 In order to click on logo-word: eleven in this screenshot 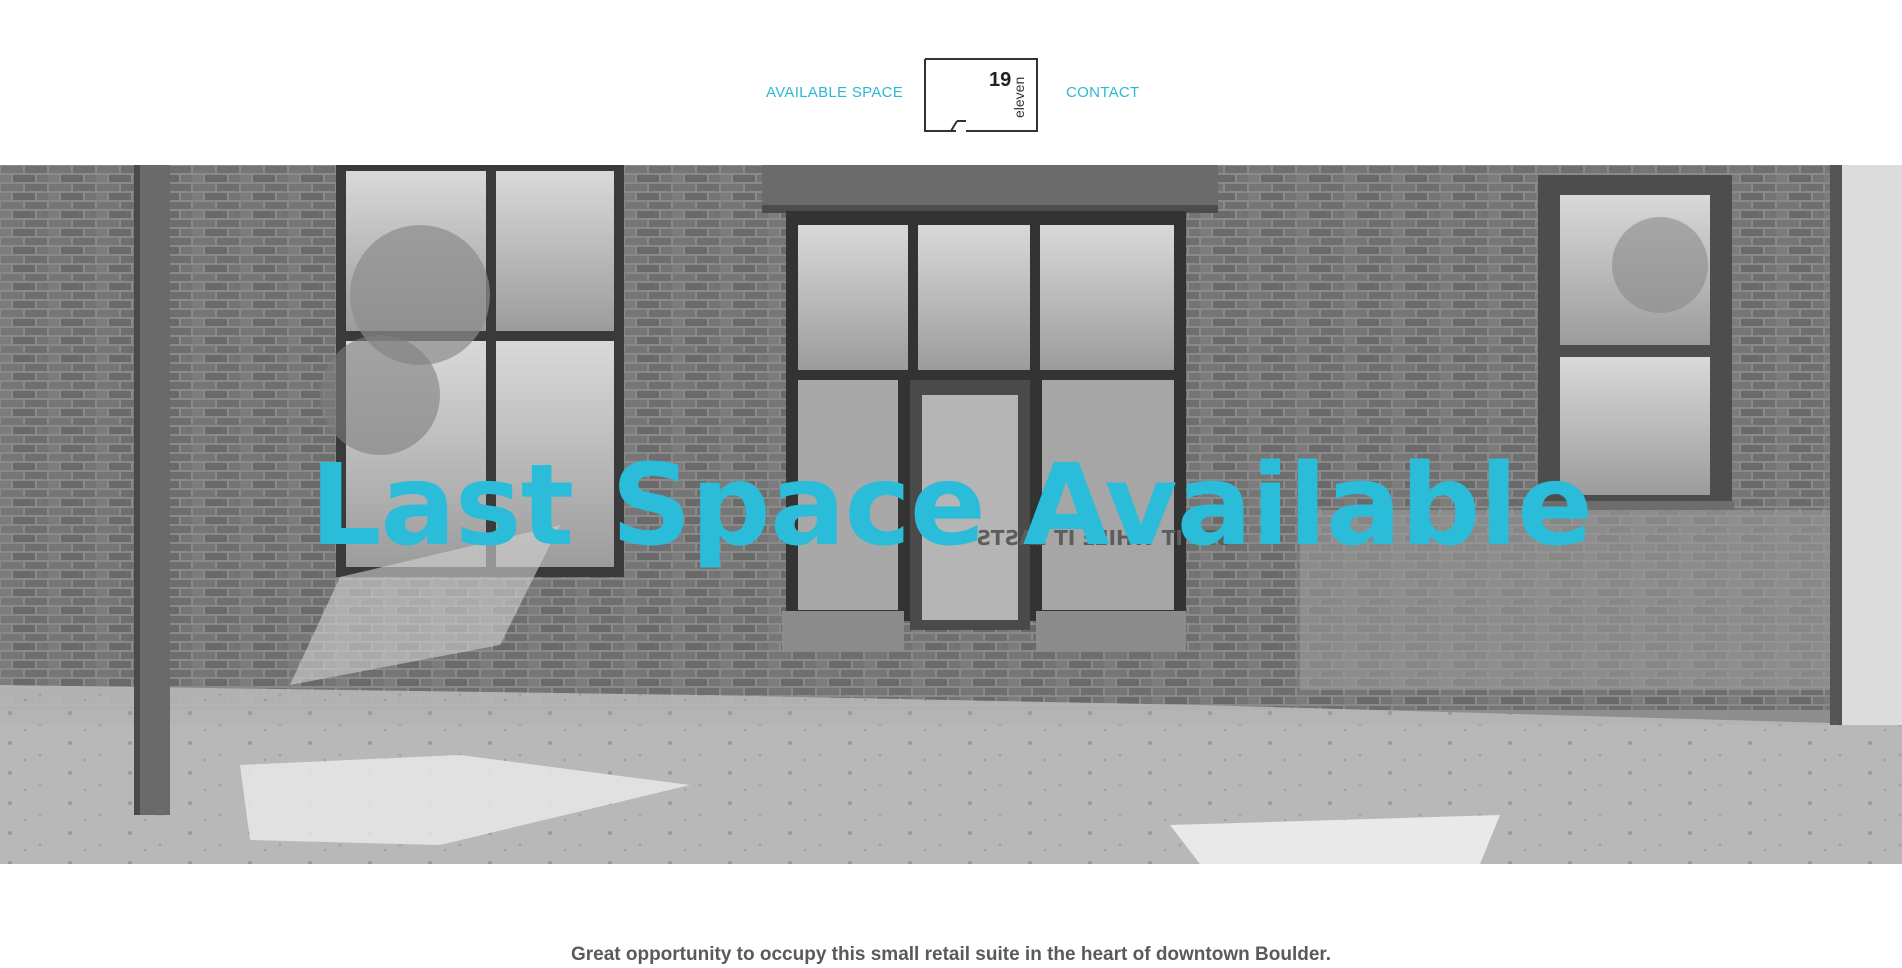, I will do `click(1019, 97)`.